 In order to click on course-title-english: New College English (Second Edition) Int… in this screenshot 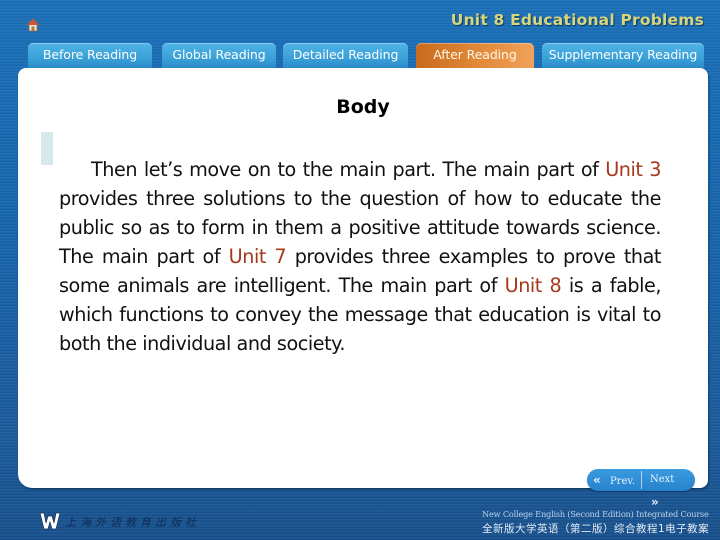, I will do `click(595, 514)`.